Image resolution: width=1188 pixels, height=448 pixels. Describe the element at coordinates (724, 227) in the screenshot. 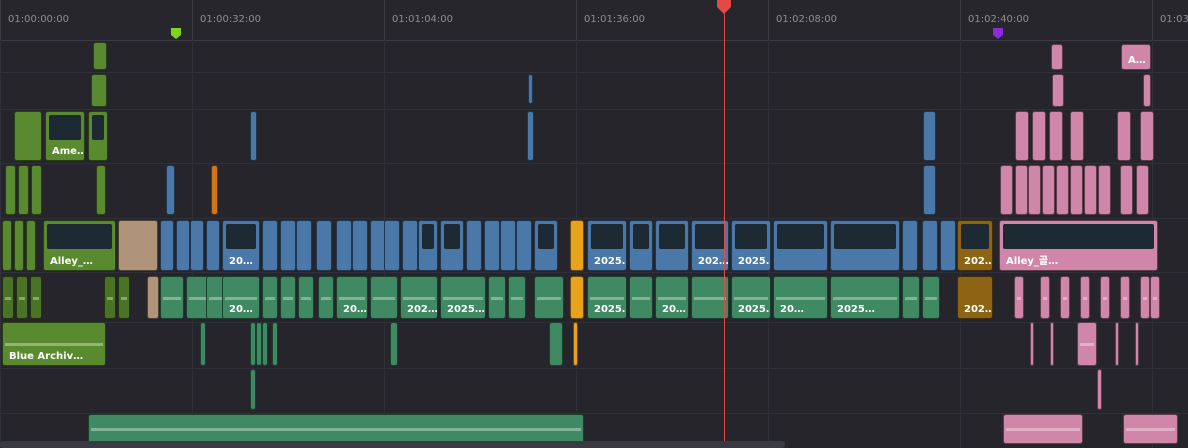

I see `playhead-line` at that location.